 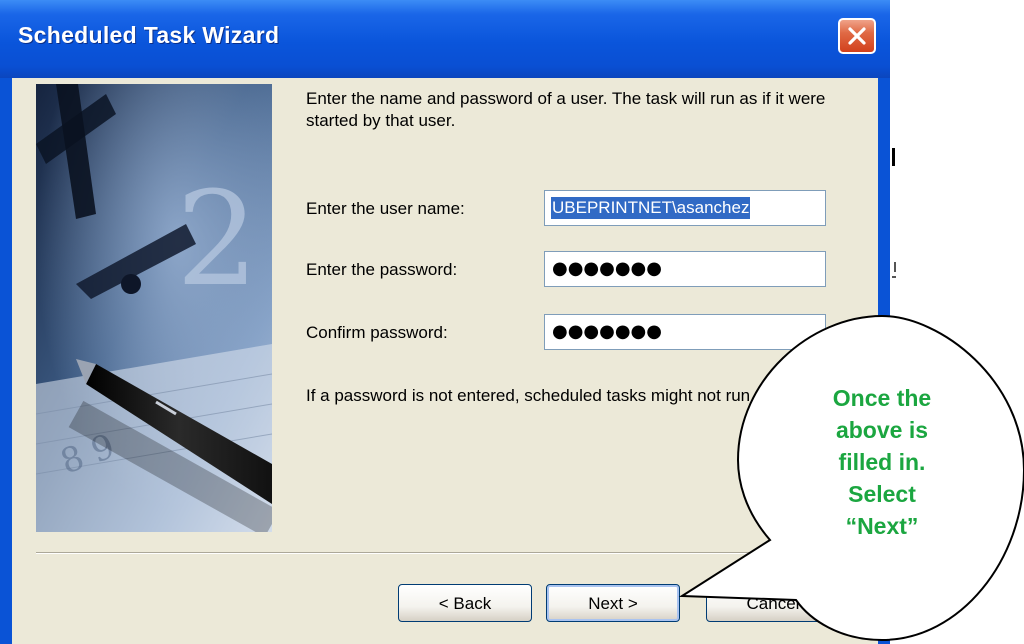 What do you see at coordinates (607, 331) in the screenshot?
I see `confirm-password-mask: ●●●●●●●` at bounding box center [607, 331].